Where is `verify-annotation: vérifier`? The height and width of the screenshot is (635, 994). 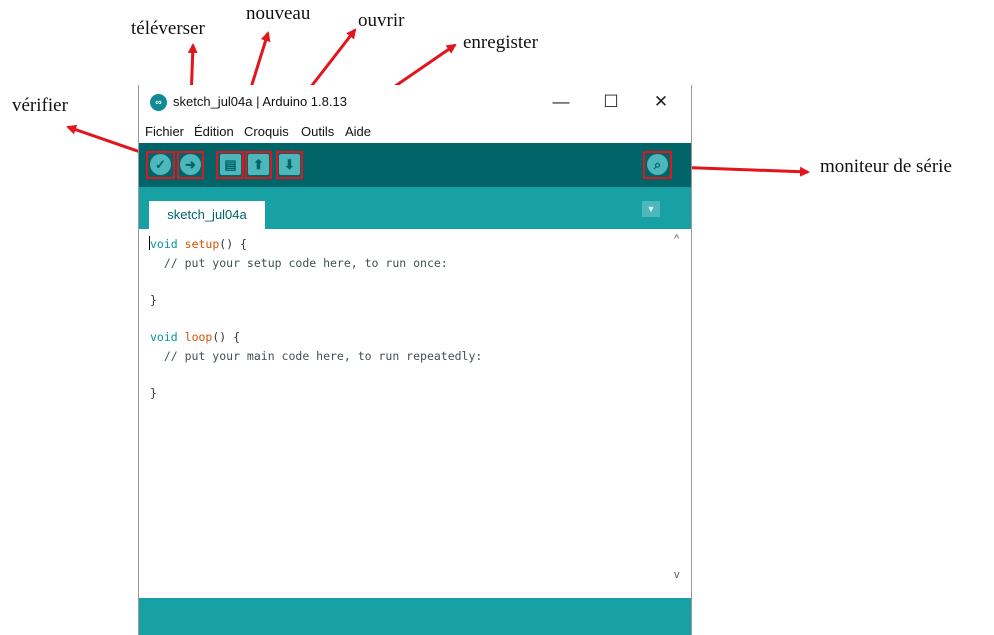
verify-annotation: vérifier is located at coordinates (40, 105).